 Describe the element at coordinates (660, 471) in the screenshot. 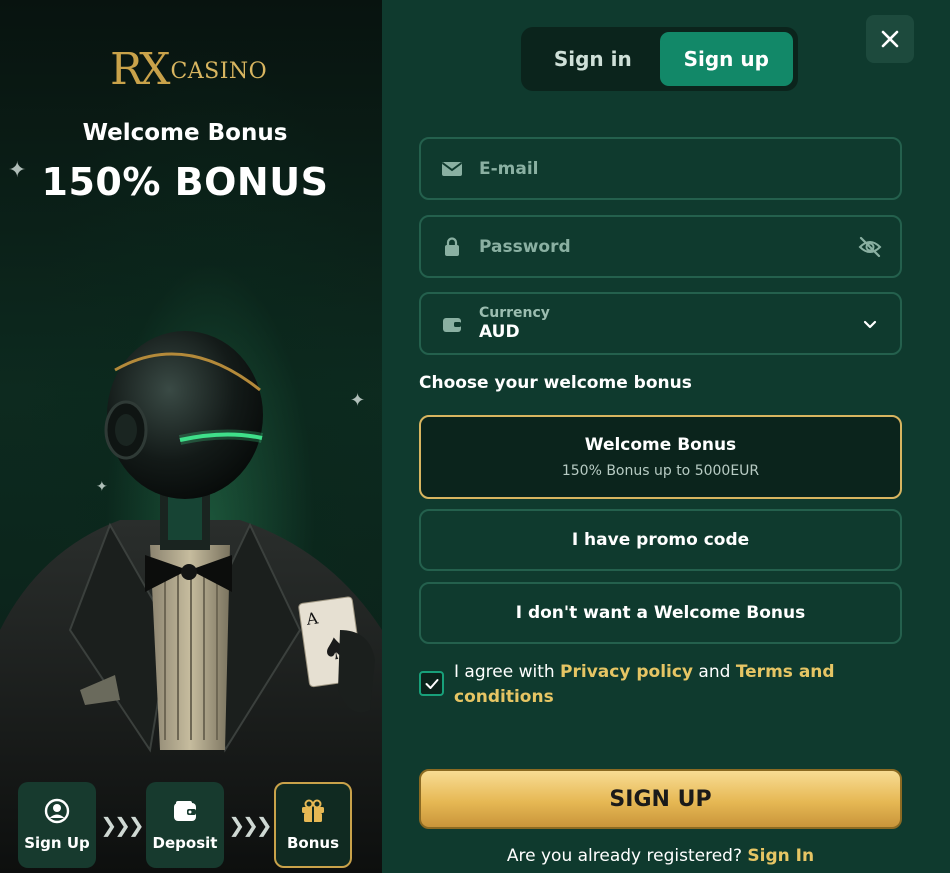

I see `bonus-option-subtitle: 150% Bonus up to 5000EUR` at that location.